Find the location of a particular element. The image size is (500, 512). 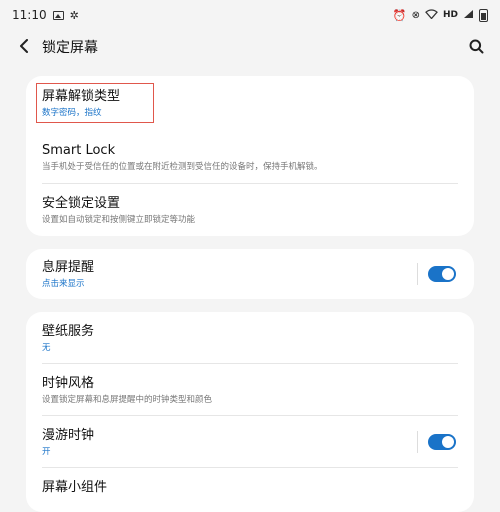

item-title: 壁纸服务 is located at coordinates (68, 331).